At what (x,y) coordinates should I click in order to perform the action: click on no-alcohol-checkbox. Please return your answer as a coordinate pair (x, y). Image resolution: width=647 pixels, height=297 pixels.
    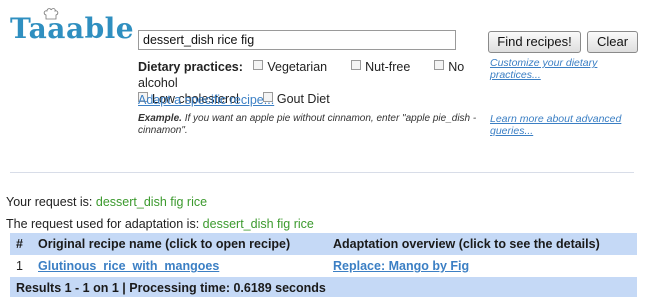
    Looking at the image, I should click on (439, 65).